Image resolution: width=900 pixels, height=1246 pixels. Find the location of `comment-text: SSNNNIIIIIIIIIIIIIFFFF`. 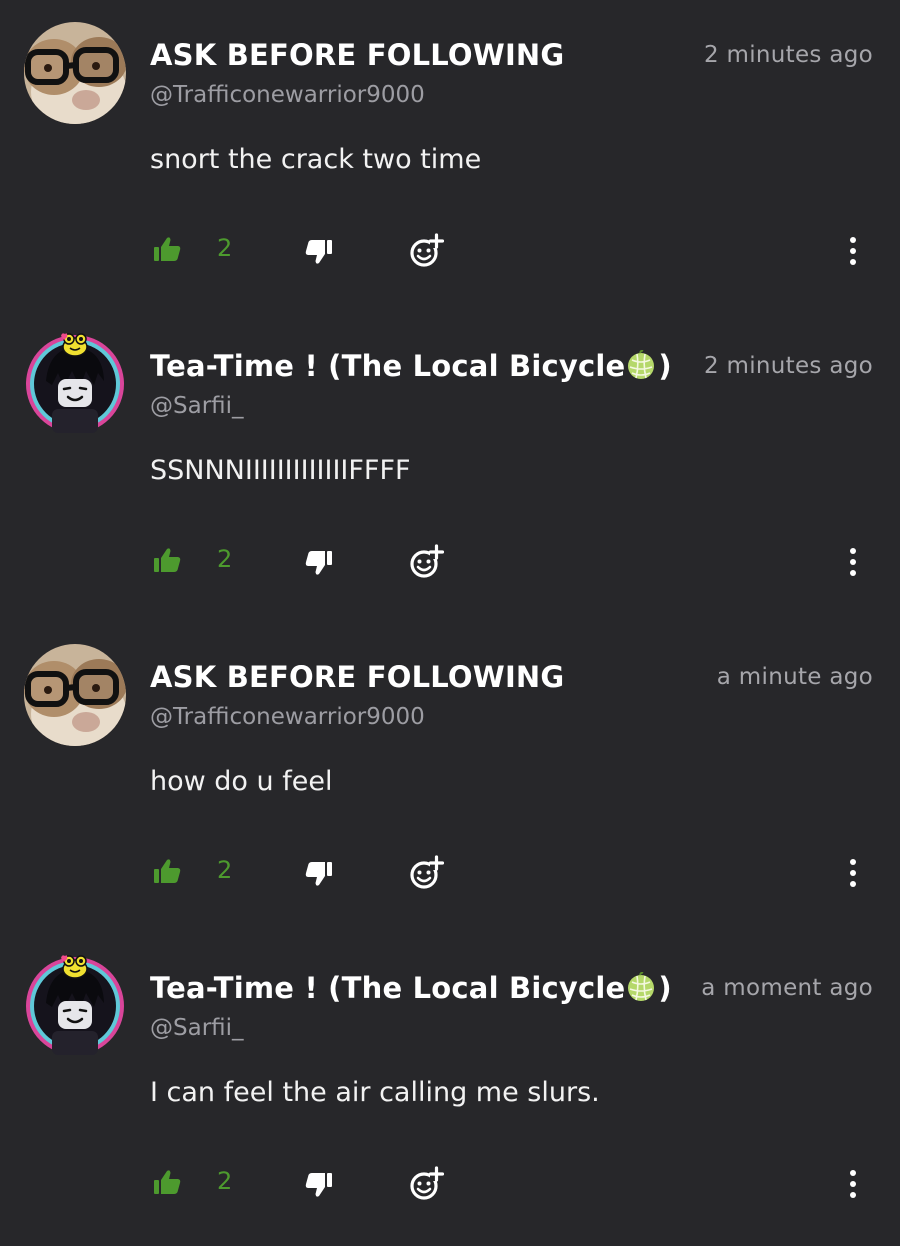

comment-text: SSNNNIIIIIIIIIIIIIFFFF is located at coordinates (280, 470).